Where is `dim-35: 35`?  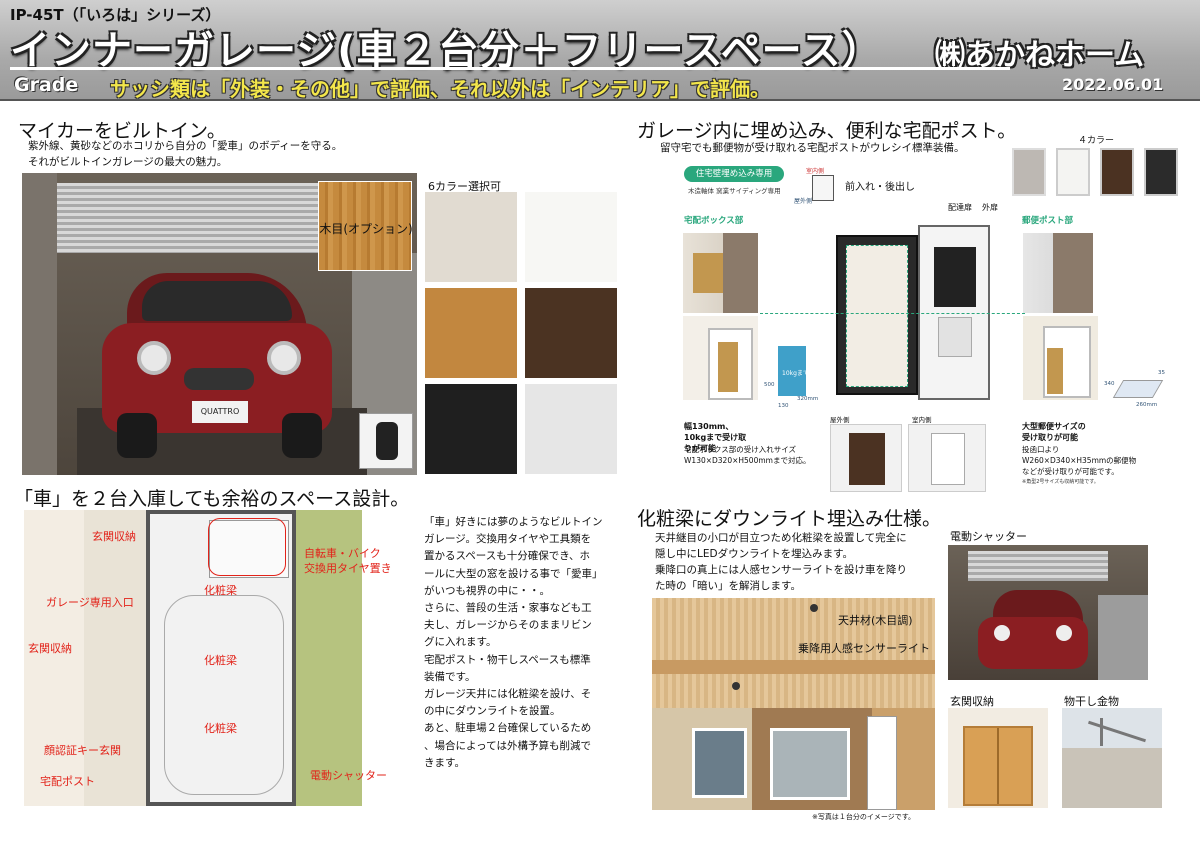 dim-35: 35 is located at coordinates (1161, 373).